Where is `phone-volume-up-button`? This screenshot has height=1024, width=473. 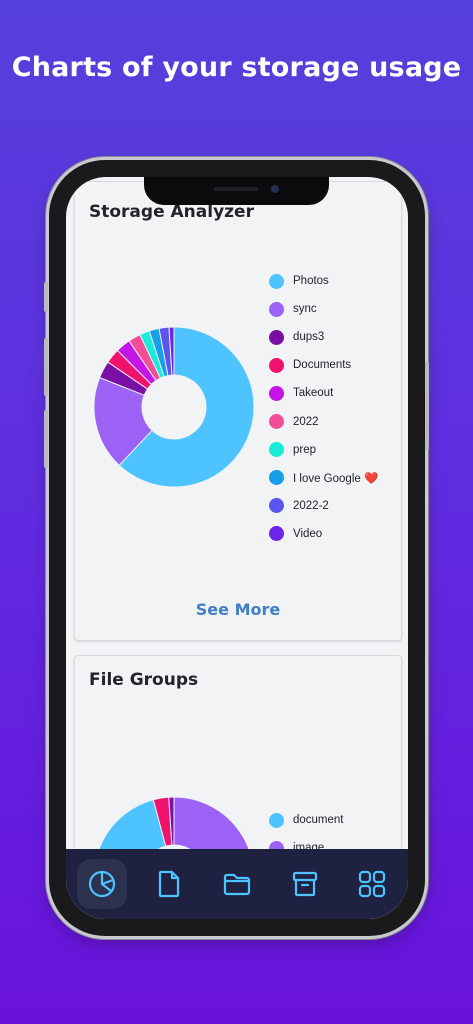 phone-volume-up-button is located at coordinates (46, 367).